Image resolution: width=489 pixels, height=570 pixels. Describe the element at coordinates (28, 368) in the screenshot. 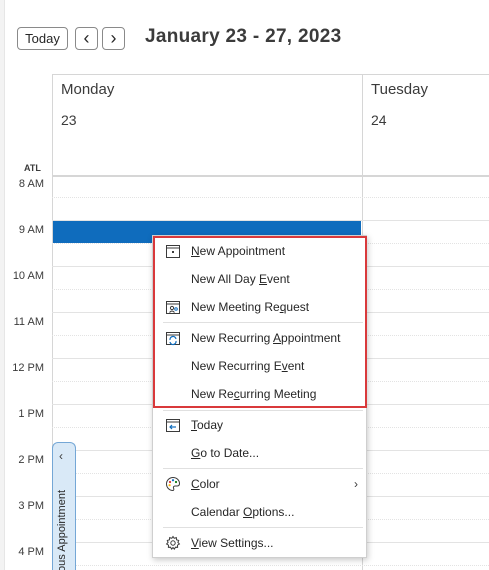

I see `time-label-12pm: 12 PM` at that location.